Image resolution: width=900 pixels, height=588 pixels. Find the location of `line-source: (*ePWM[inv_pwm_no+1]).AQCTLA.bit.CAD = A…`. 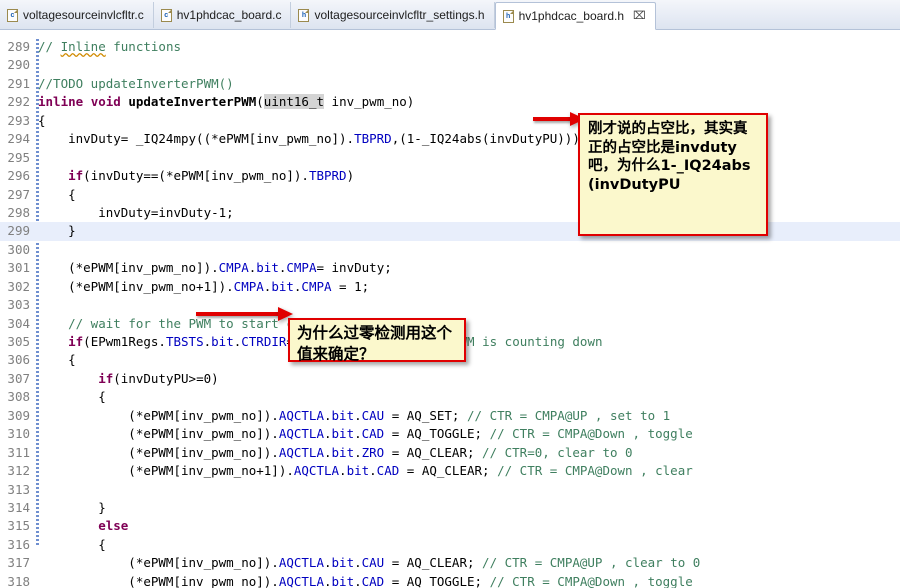

line-source: (*ePWM[inv_pwm_no+1]).AQCTLA.bit.CAD = A… is located at coordinates (365, 471).